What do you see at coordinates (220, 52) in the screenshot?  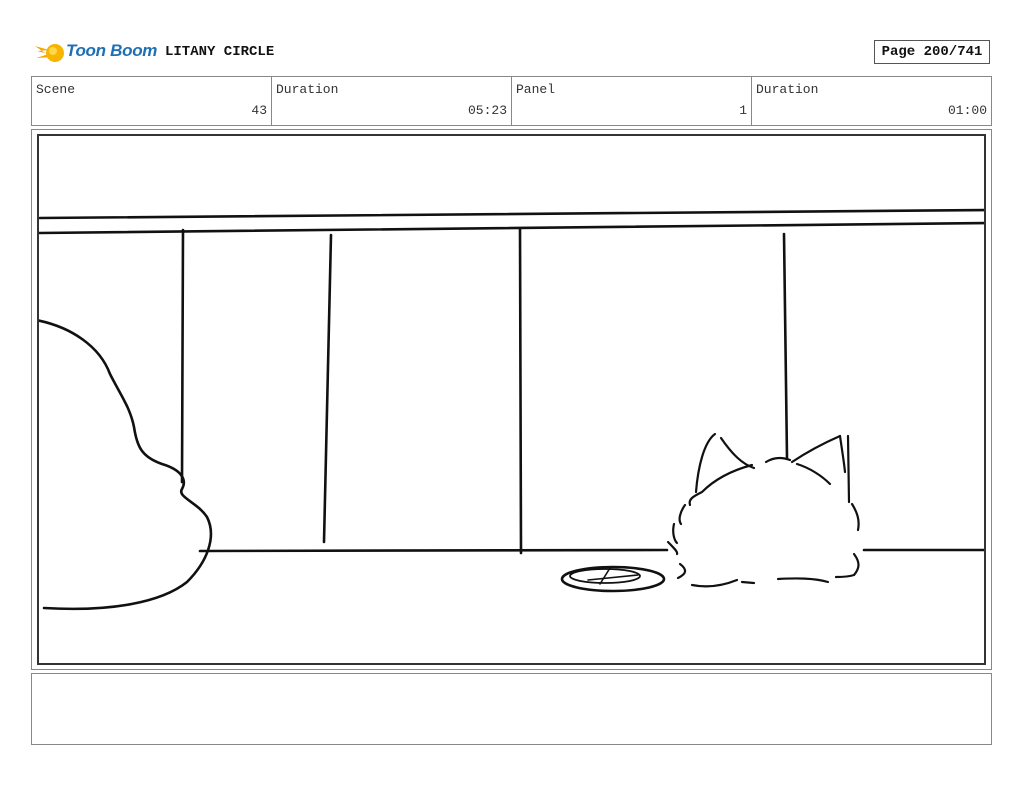 I see `project-title: LITANY CIRCLE` at bounding box center [220, 52].